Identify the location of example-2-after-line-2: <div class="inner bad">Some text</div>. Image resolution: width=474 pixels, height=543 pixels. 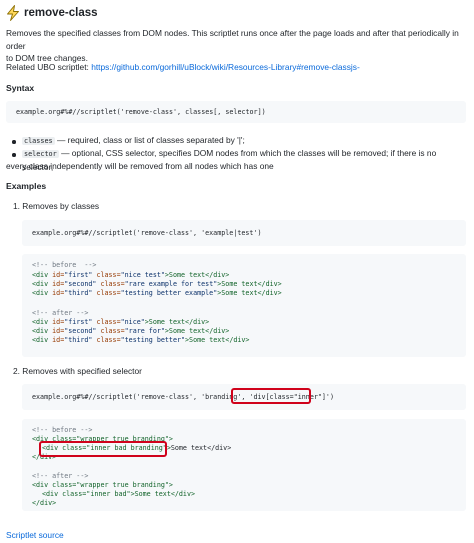
(118, 494).